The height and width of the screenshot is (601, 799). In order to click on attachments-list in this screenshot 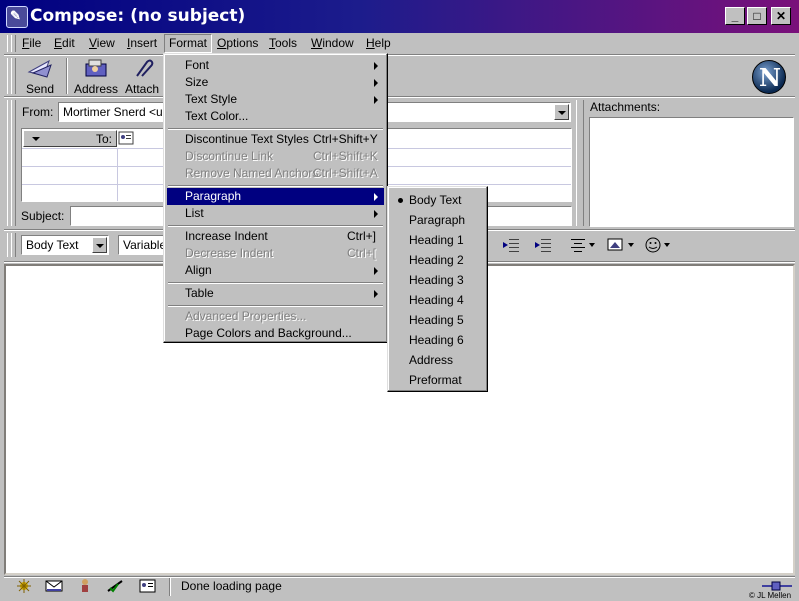, I will do `click(691, 172)`.